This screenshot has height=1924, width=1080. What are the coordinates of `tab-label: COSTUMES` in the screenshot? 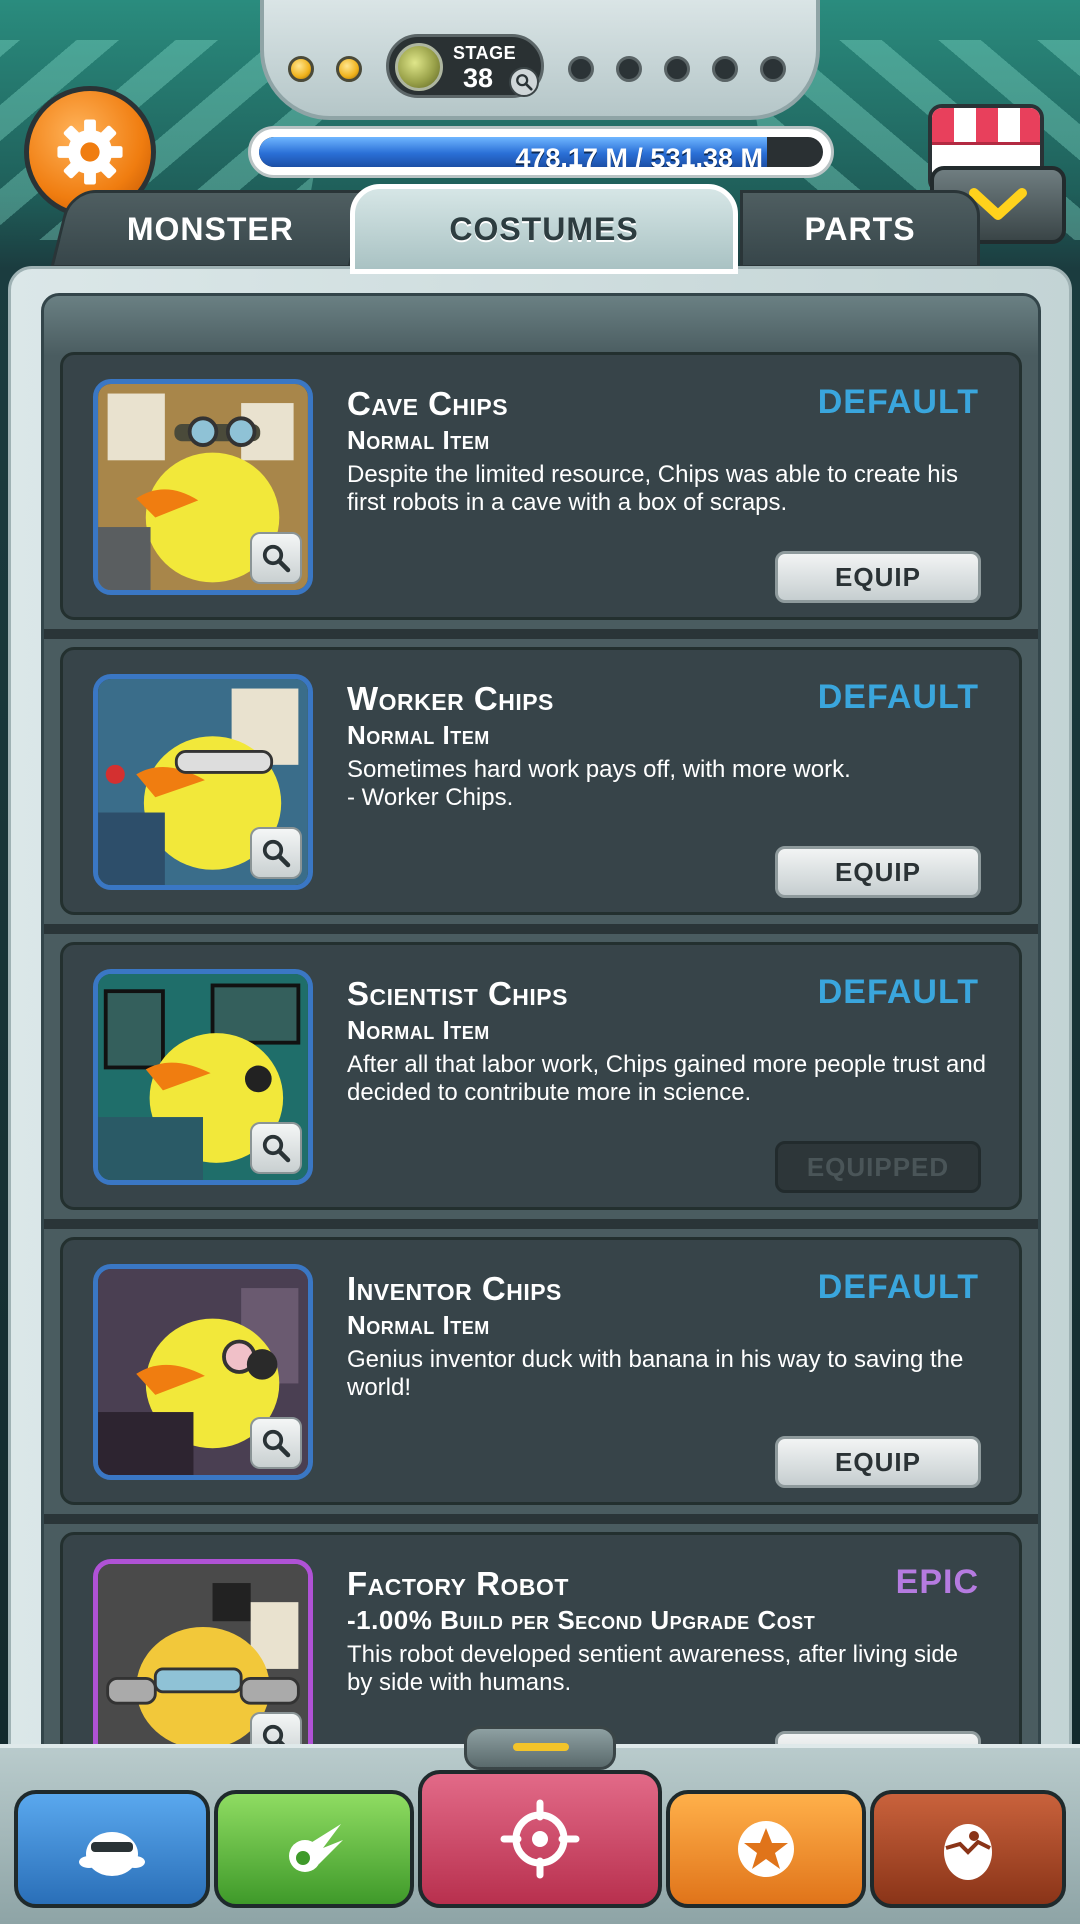 It's located at (544, 228).